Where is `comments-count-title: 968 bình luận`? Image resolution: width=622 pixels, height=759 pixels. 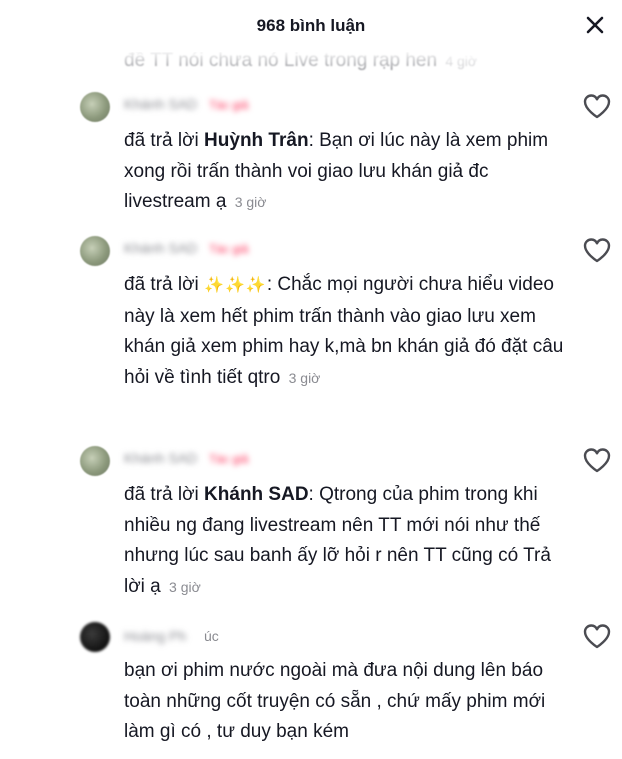 comments-count-title: 968 bình luận is located at coordinates (311, 25).